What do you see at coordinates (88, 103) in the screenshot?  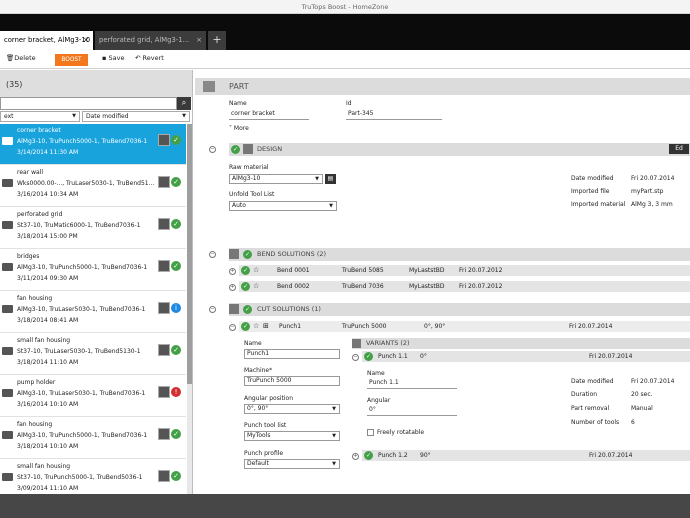 I see `search-input` at bounding box center [88, 103].